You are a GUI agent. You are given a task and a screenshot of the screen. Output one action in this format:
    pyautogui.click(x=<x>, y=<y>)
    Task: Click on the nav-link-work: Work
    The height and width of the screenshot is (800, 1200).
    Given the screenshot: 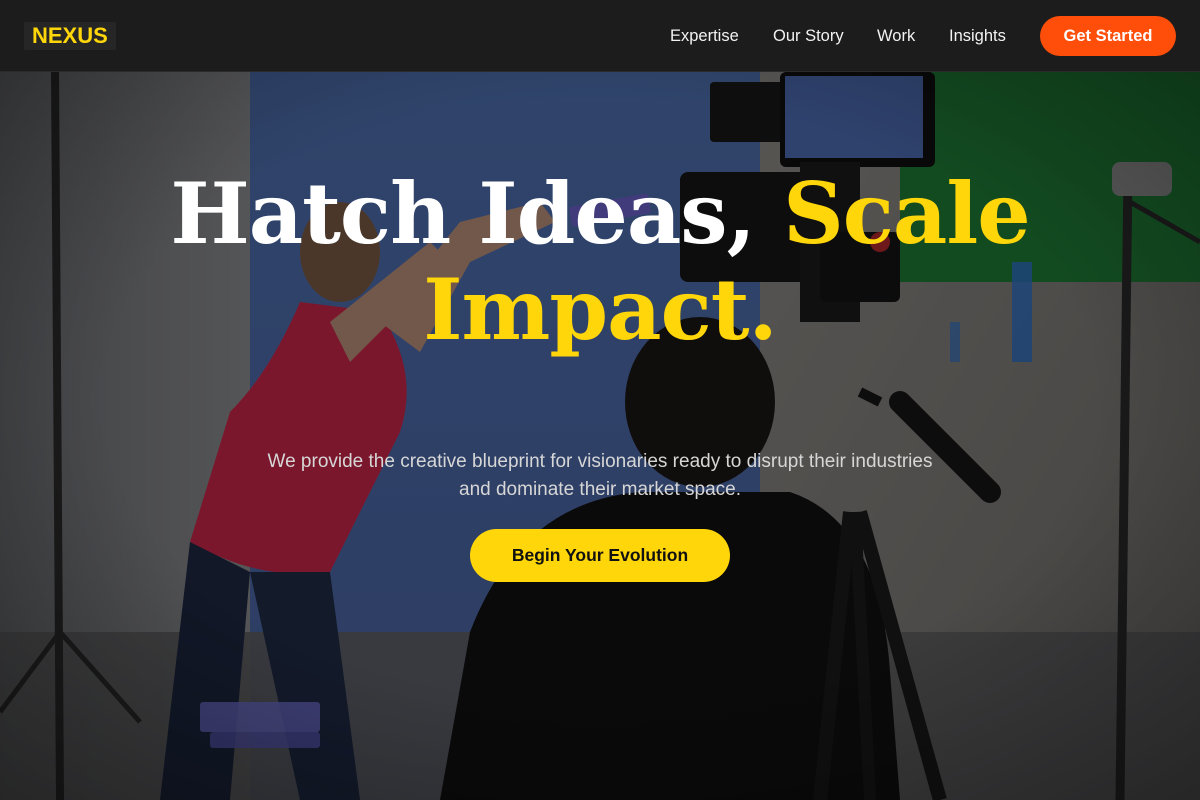 What is the action you would take?
    pyautogui.click(x=896, y=36)
    